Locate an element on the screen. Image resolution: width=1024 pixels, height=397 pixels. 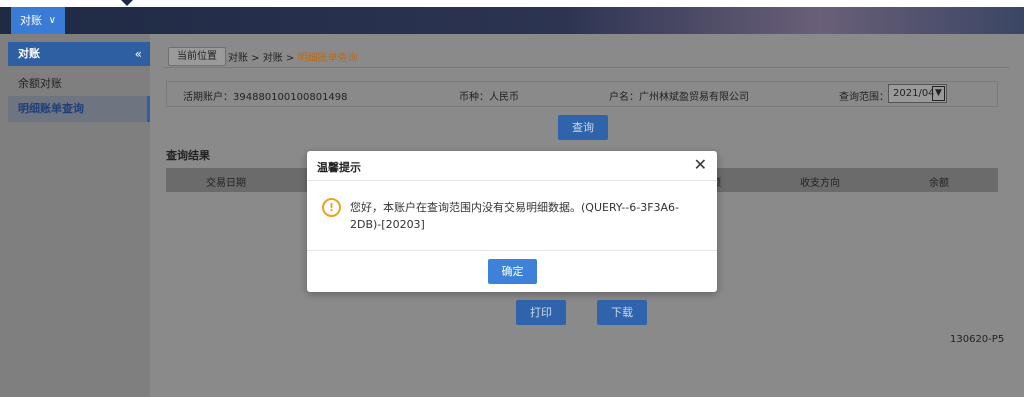
chevron-down-icon: ∨ is located at coordinates (52, 20).